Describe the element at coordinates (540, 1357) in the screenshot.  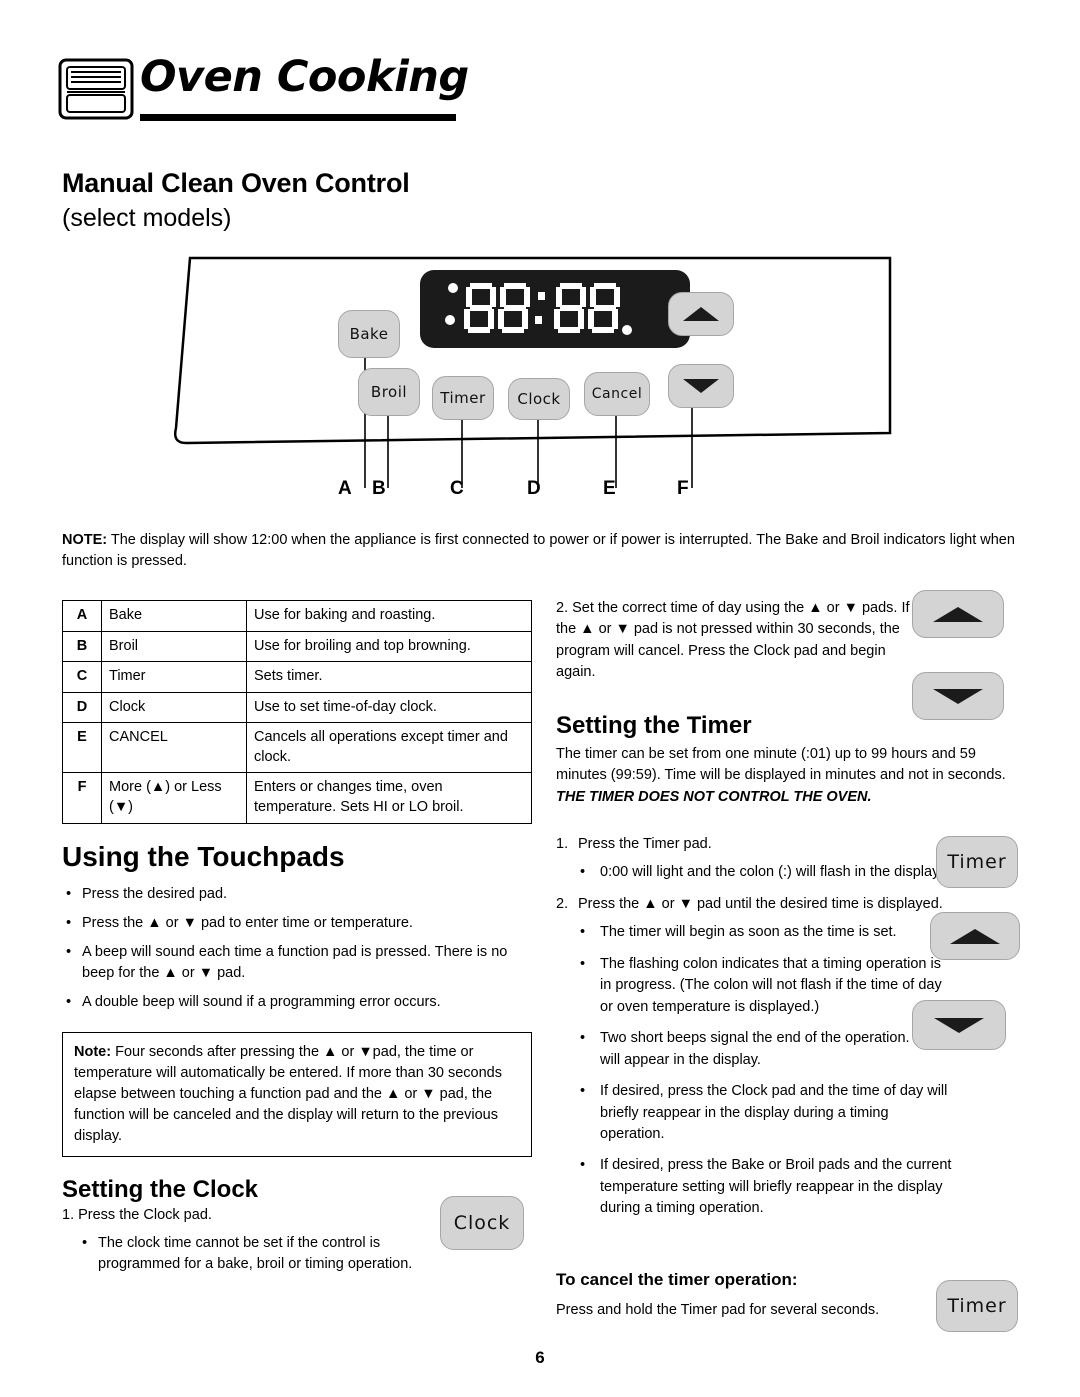
I see `page-number: 6` at that location.